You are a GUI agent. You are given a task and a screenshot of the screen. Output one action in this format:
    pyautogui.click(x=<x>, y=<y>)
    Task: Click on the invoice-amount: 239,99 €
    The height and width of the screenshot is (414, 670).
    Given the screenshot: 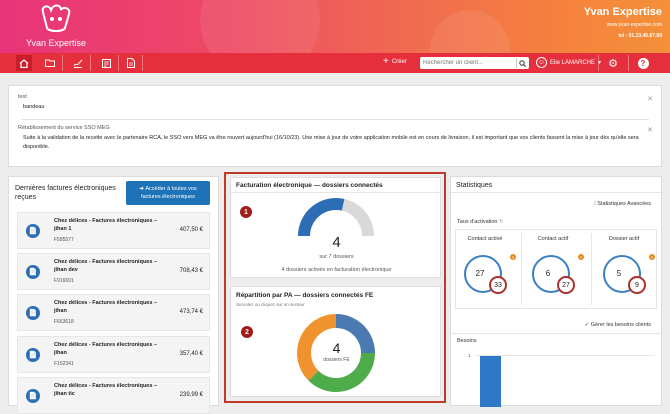 What is the action you would take?
    pyautogui.click(x=191, y=395)
    